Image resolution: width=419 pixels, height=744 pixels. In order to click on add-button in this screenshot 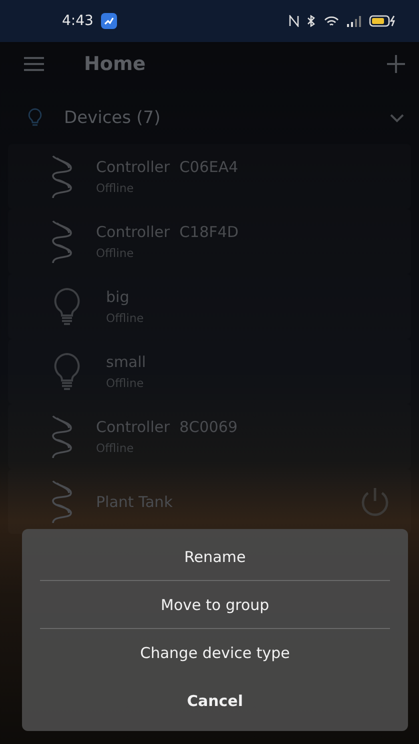, I will do `click(396, 64)`.